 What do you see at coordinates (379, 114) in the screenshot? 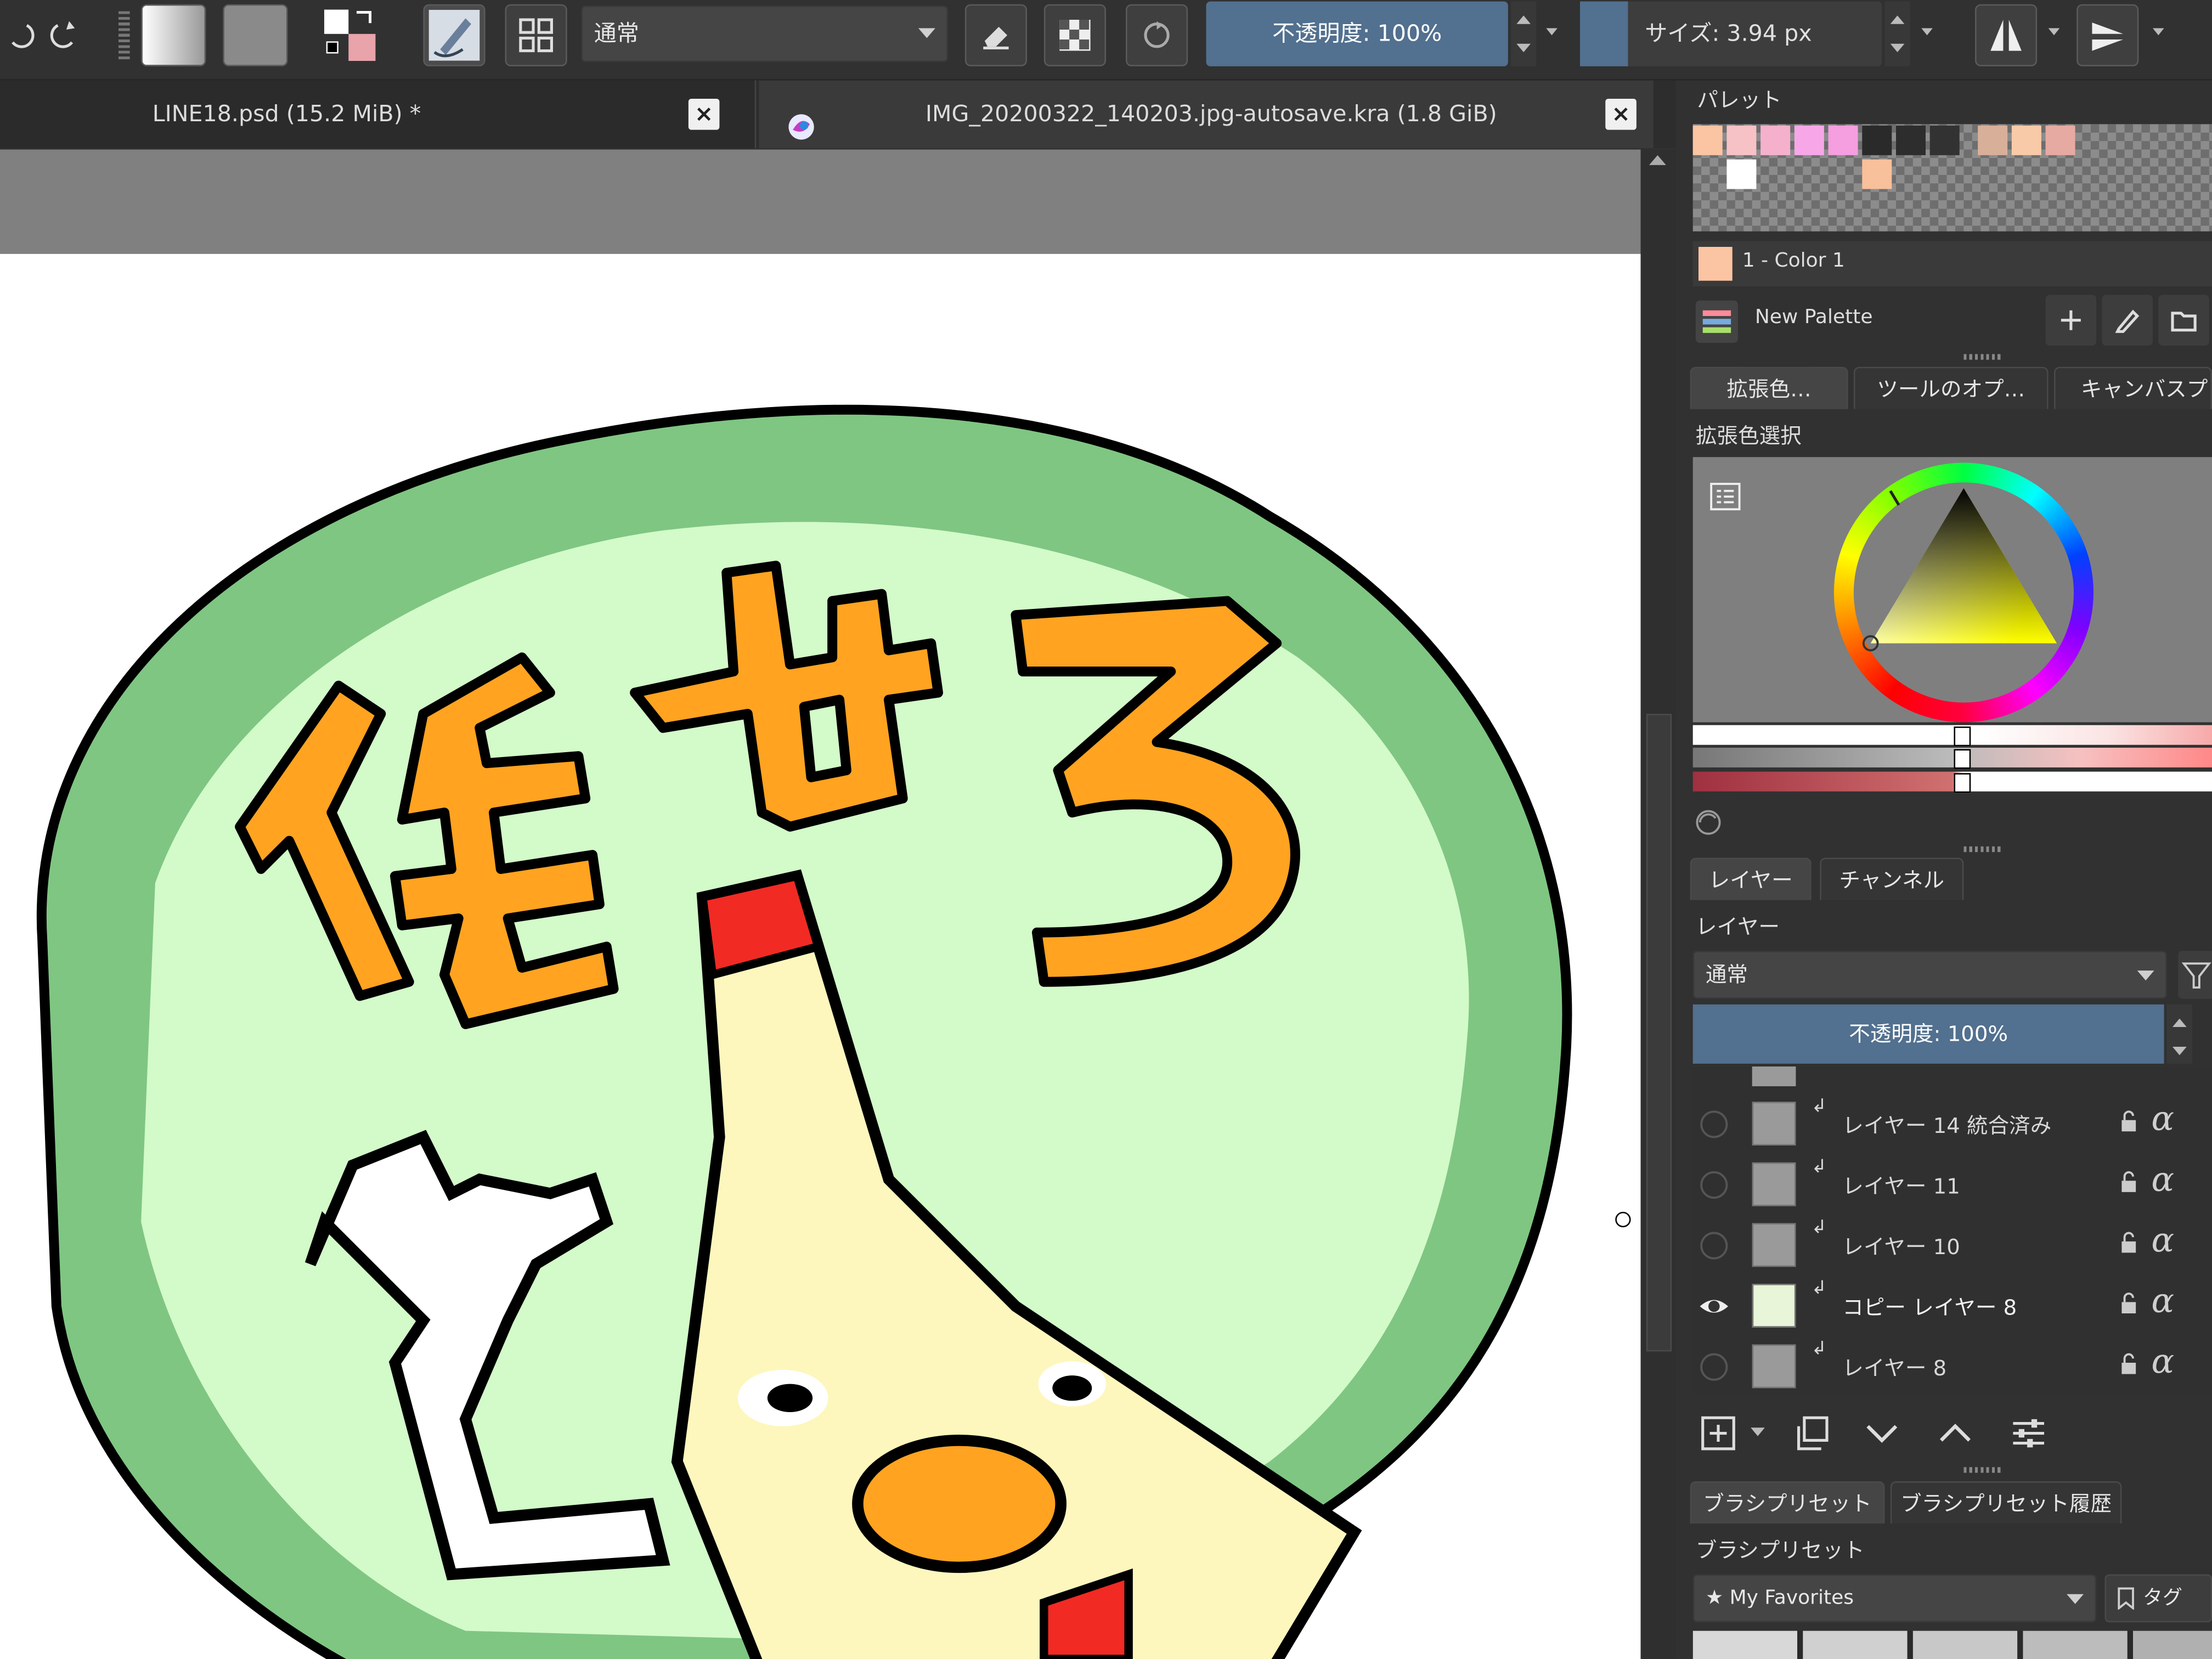
I see `tab-line18: LINE18.psd (15.2 MiB) * ×` at bounding box center [379, 114].